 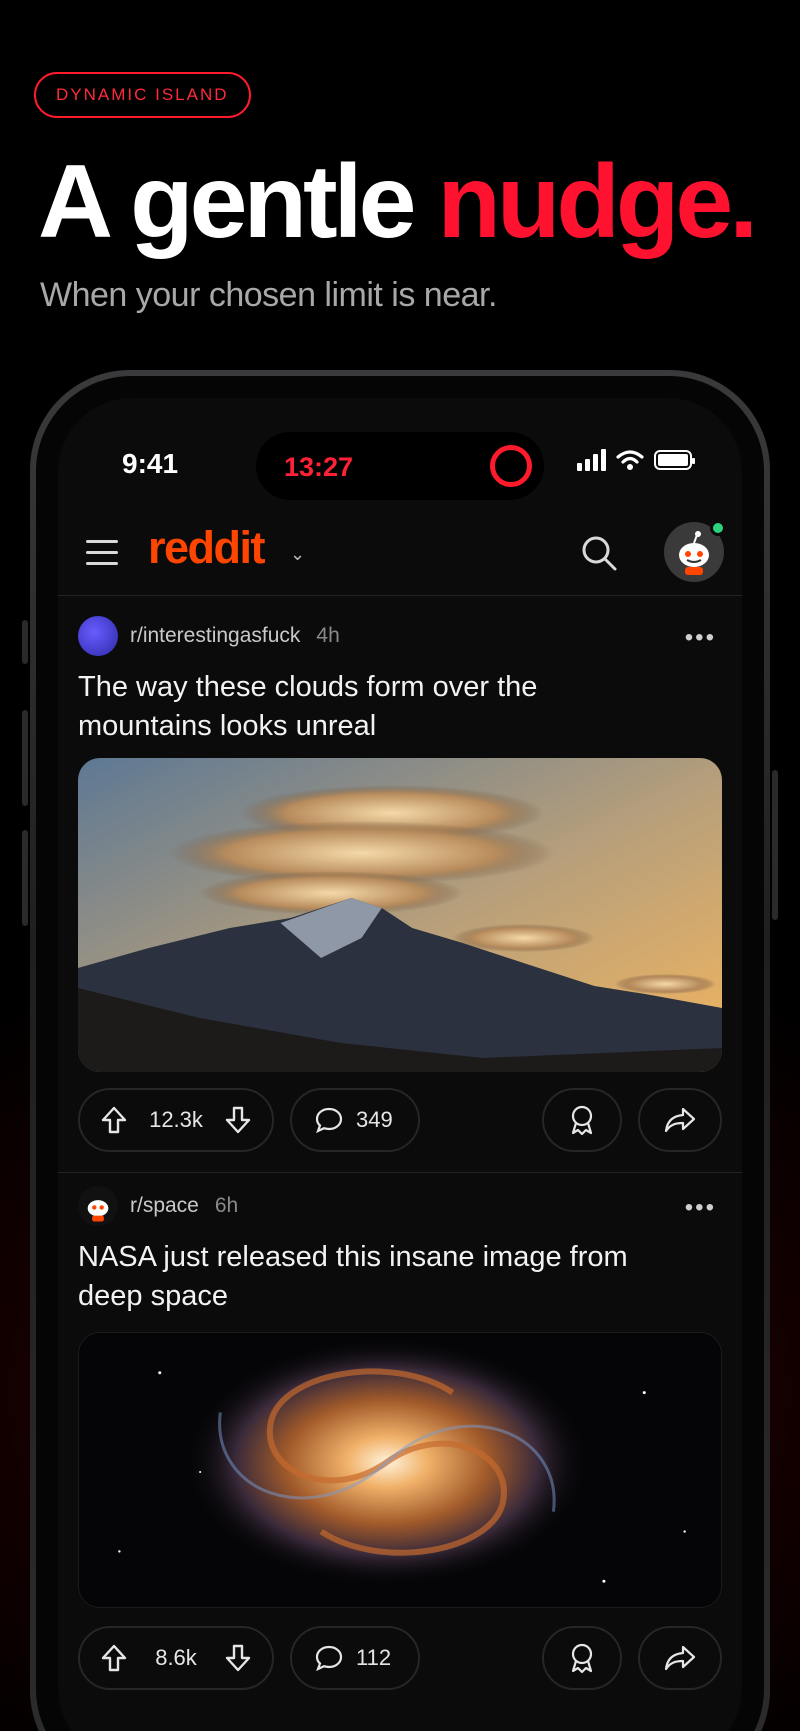 What do you see at coordinates (400, 552) in the screenshot?
I see `app-header: reddit ⌄` at bounding box center [400, 552].